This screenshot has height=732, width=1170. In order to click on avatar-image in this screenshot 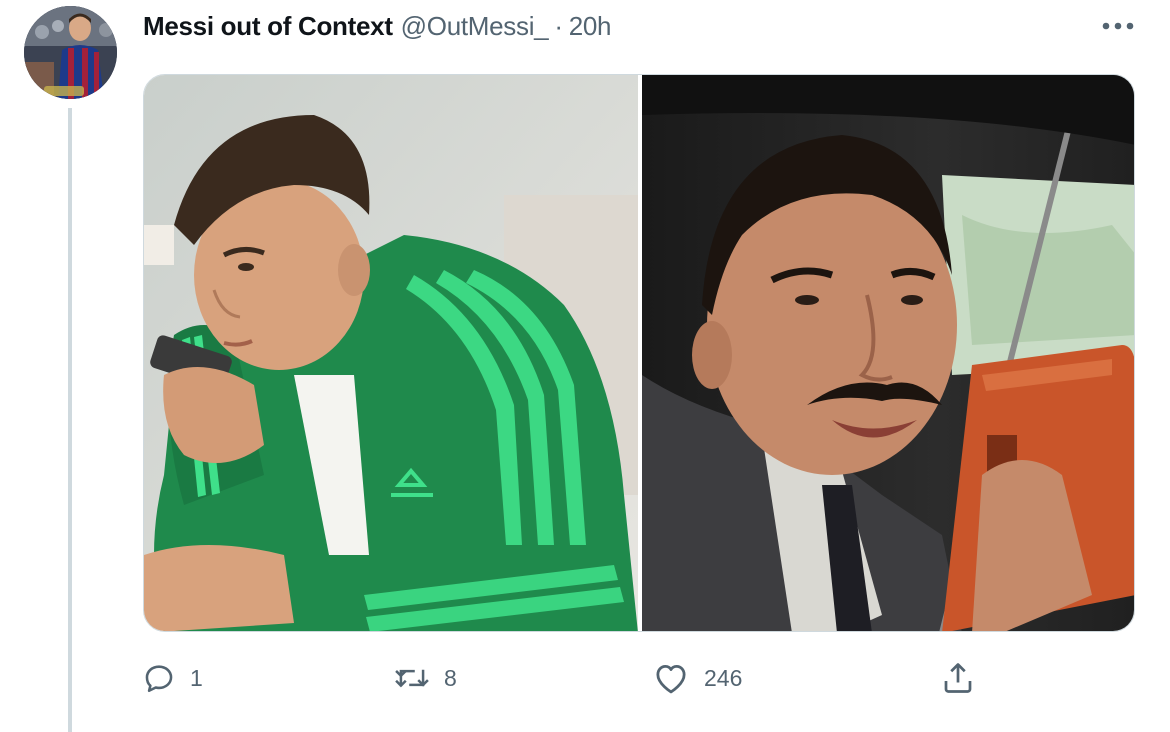, I will do `click(70, 52)`.